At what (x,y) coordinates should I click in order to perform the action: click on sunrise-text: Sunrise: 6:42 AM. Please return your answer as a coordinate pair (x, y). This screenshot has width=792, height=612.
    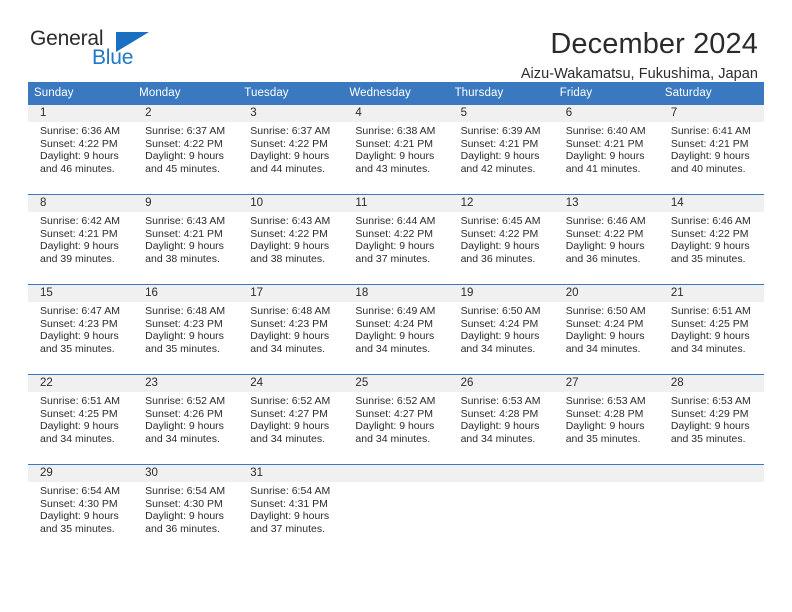
    Looking at the image, I should click on (80, 221).